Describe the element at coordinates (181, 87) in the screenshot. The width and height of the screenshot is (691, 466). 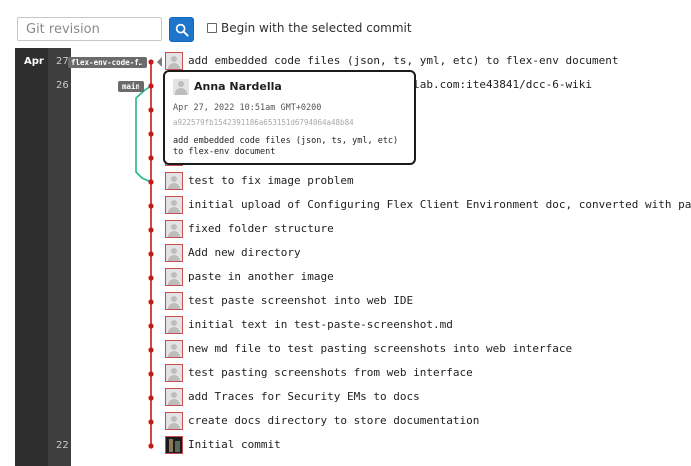
I see `author-avatar` at that location.